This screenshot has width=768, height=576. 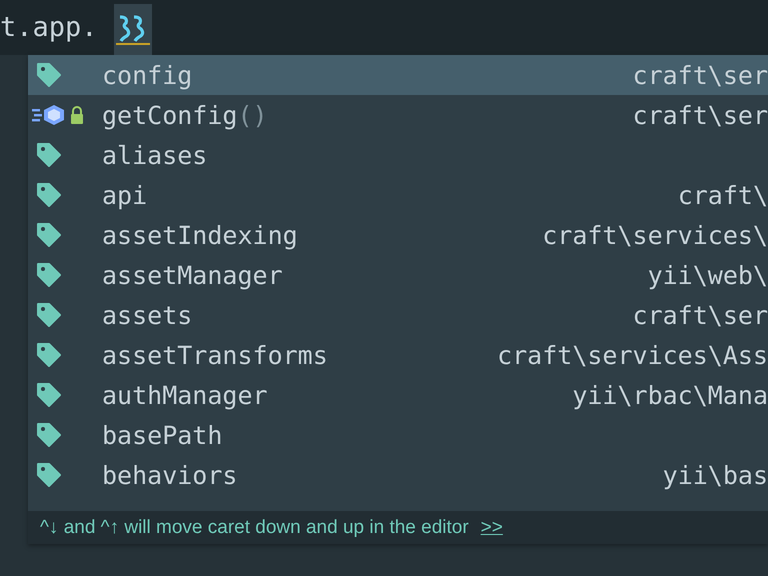 What do you see at coordinates (398, 155) in the screenshot?
I see `completion-item: aliases` at bounding box center [398, 155].